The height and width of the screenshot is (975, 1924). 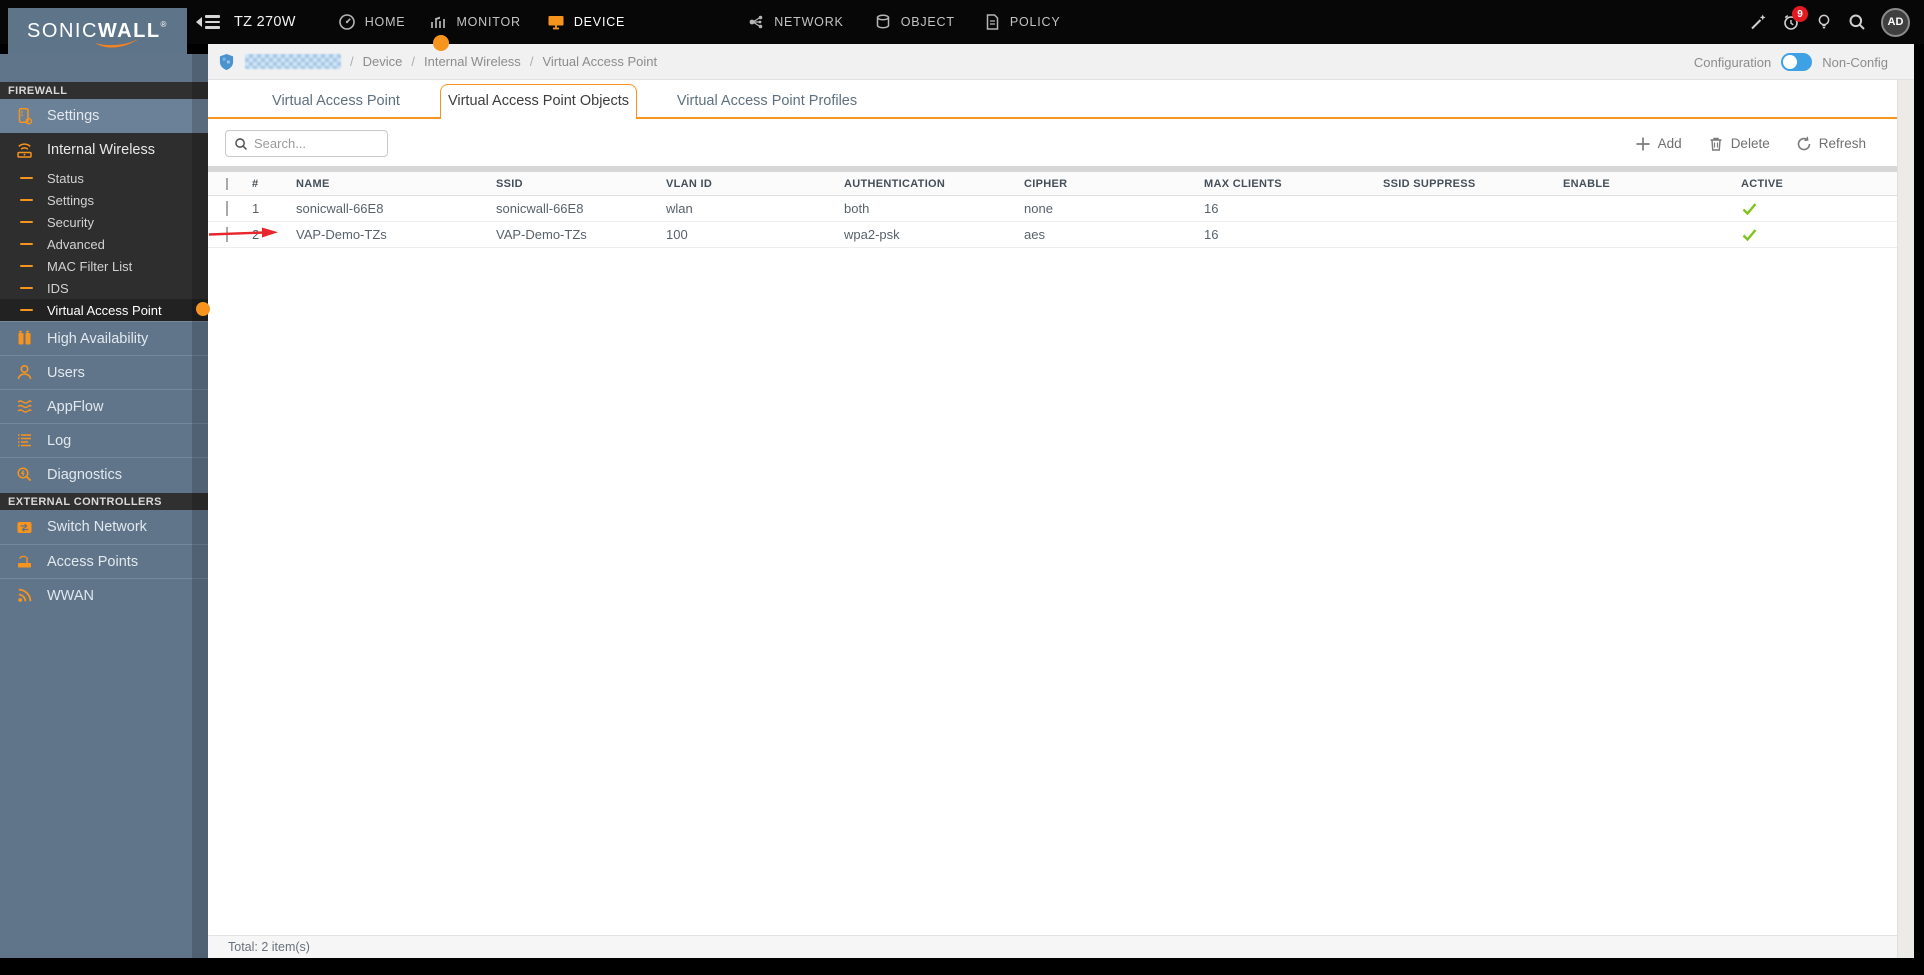 What do you see at coordinates (472, 61) in the screenshot?
I see `breadcrumb-internal-wireless: Internal Wireless` at bounding box center [472, 61].